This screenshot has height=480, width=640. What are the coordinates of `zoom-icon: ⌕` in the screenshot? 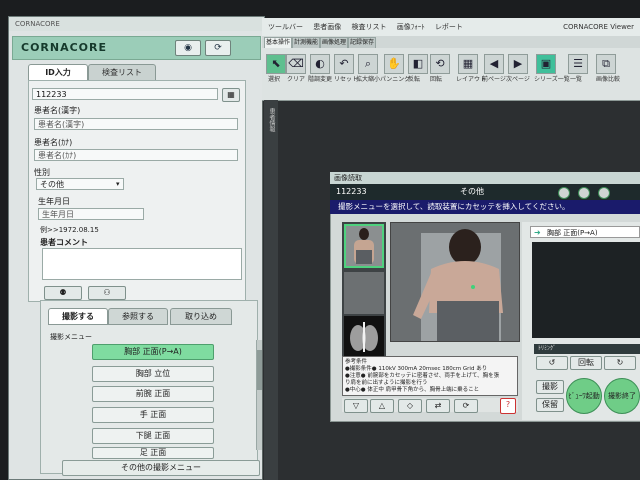 It's located at (368, 64).